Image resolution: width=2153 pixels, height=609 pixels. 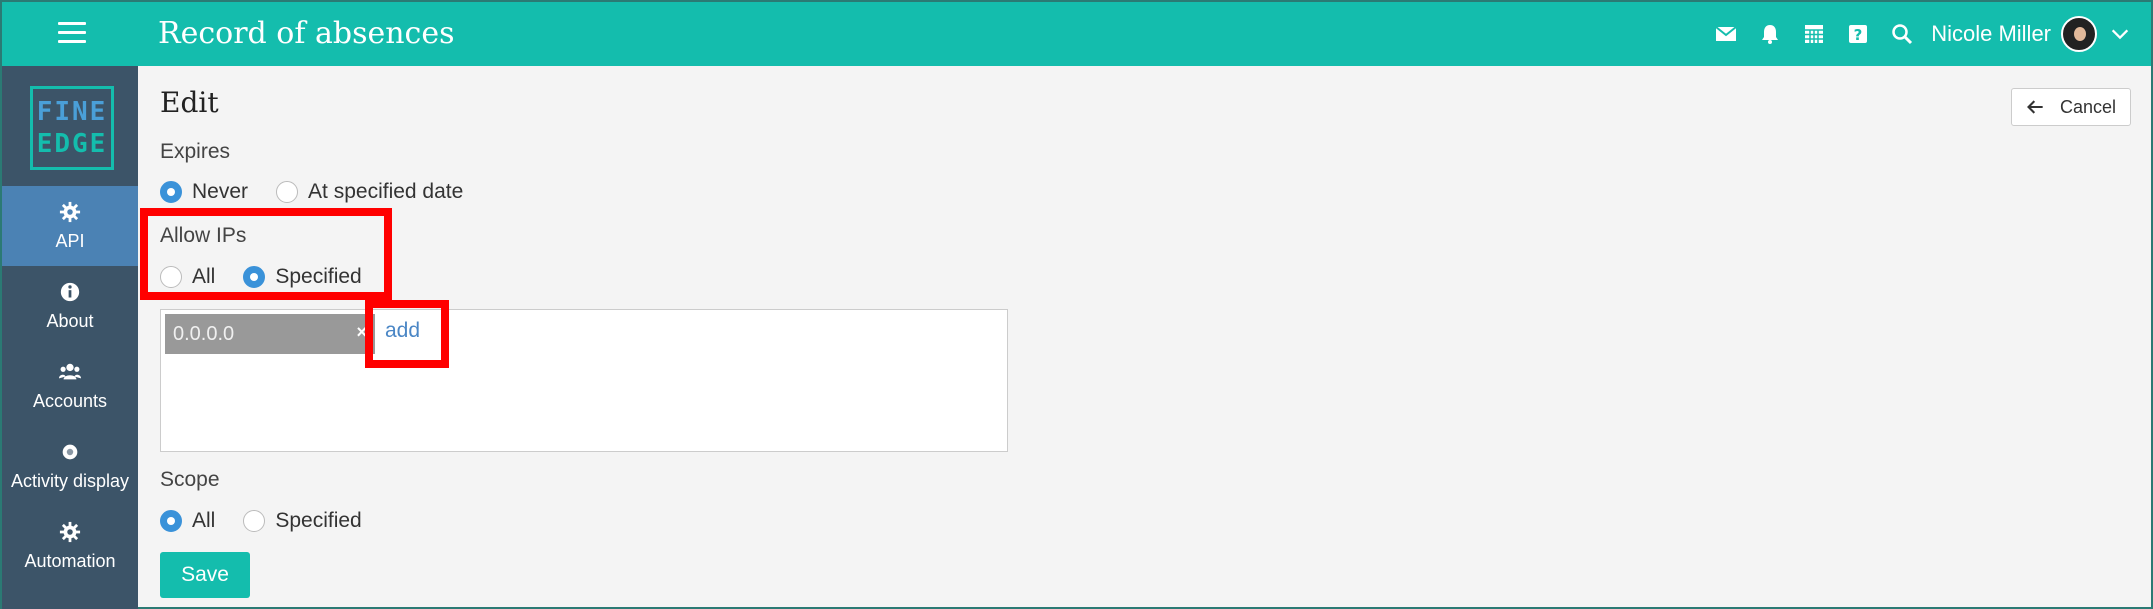 What do you see at coordinates (2079, 34) in the screenshot?
I see `avatar` at bounding box center [2079, 34].